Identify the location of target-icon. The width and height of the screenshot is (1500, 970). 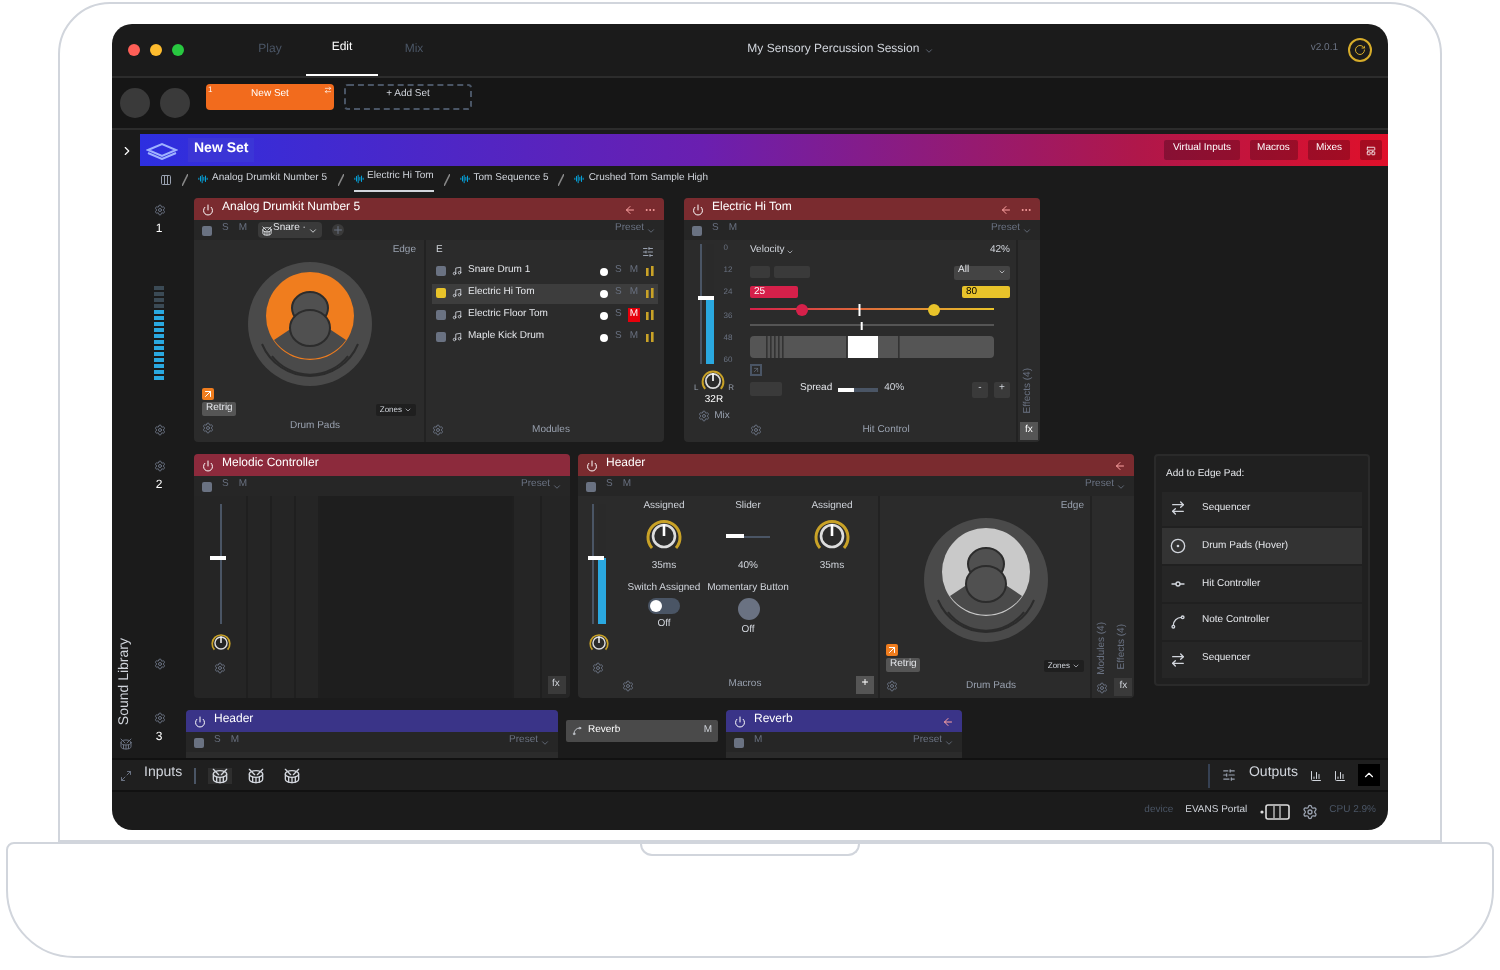
(1178, 546).